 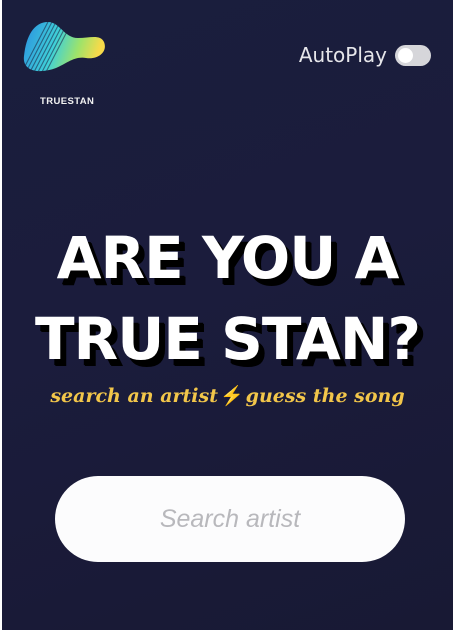 I want to click on hero-title-line1: ARE YOU A, so click(x=228, y=258).